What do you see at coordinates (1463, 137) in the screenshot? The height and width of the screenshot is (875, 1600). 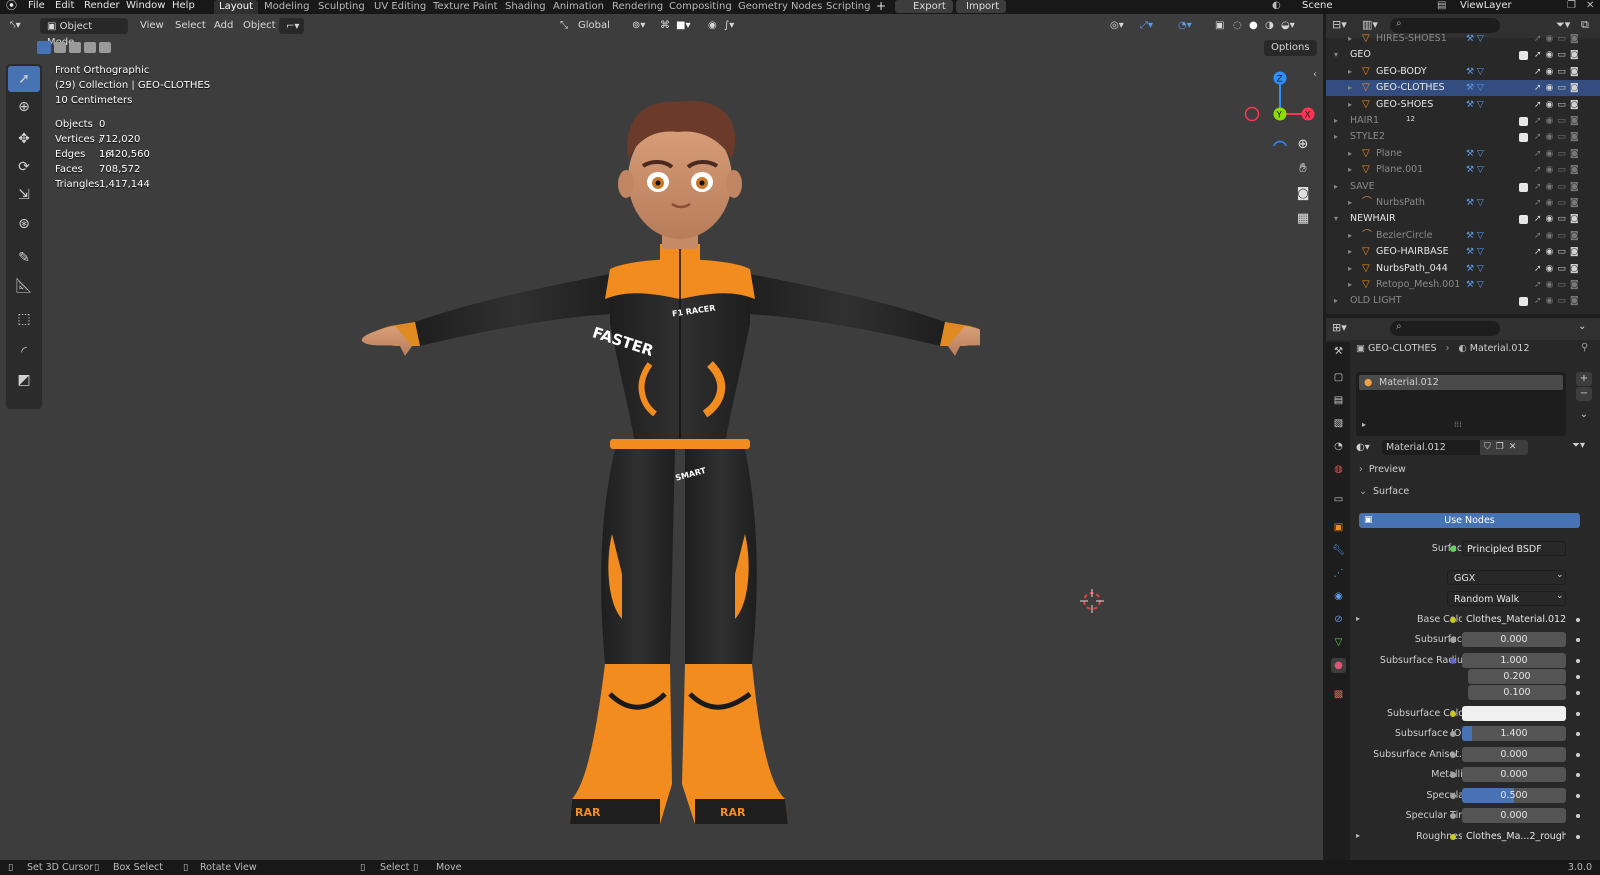 I see `outliner-collection-row: ▸ STYLE2 ➚◉▭◙` at bounding box center [1463, 137].